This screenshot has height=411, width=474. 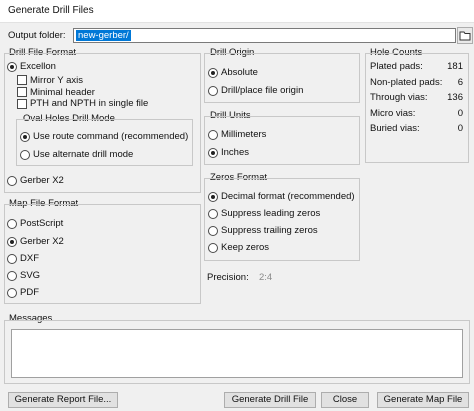 What do you see at coordinates (393, 113) in the screenshot?
I see `micro-vias-label: Micro vias:` at bounding box center [393, 113].